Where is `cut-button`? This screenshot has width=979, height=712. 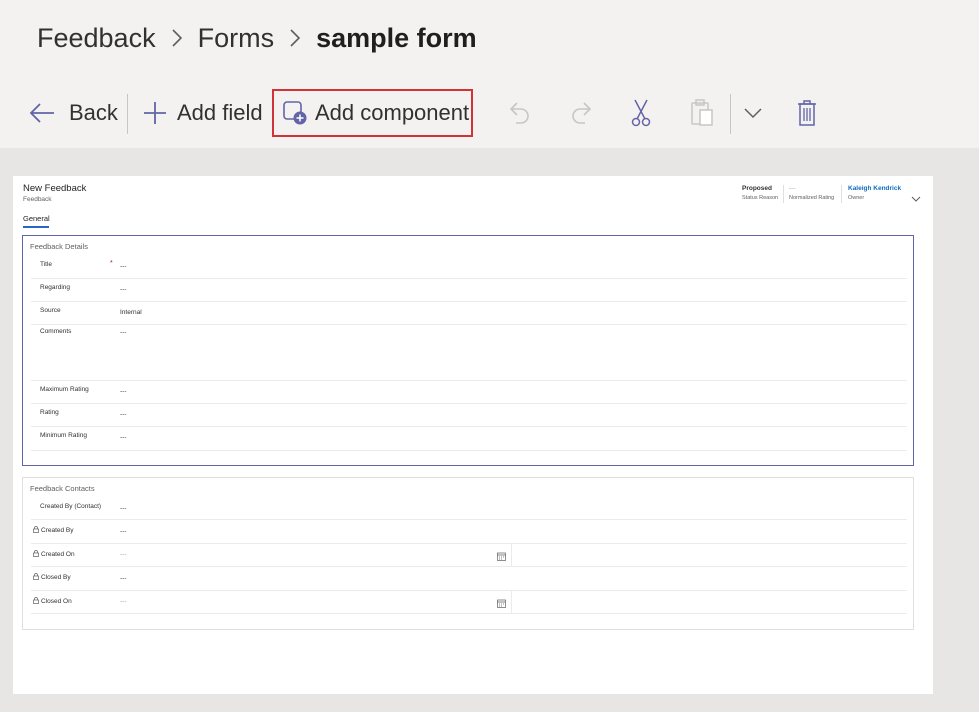
cut-button is located at coordinates (641, 113).